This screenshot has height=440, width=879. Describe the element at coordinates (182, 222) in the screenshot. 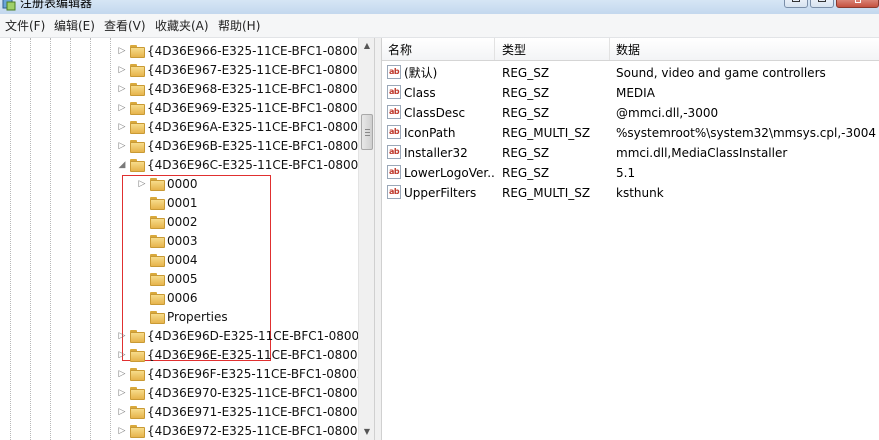

I see `tree-key-label: 0002` at that location.